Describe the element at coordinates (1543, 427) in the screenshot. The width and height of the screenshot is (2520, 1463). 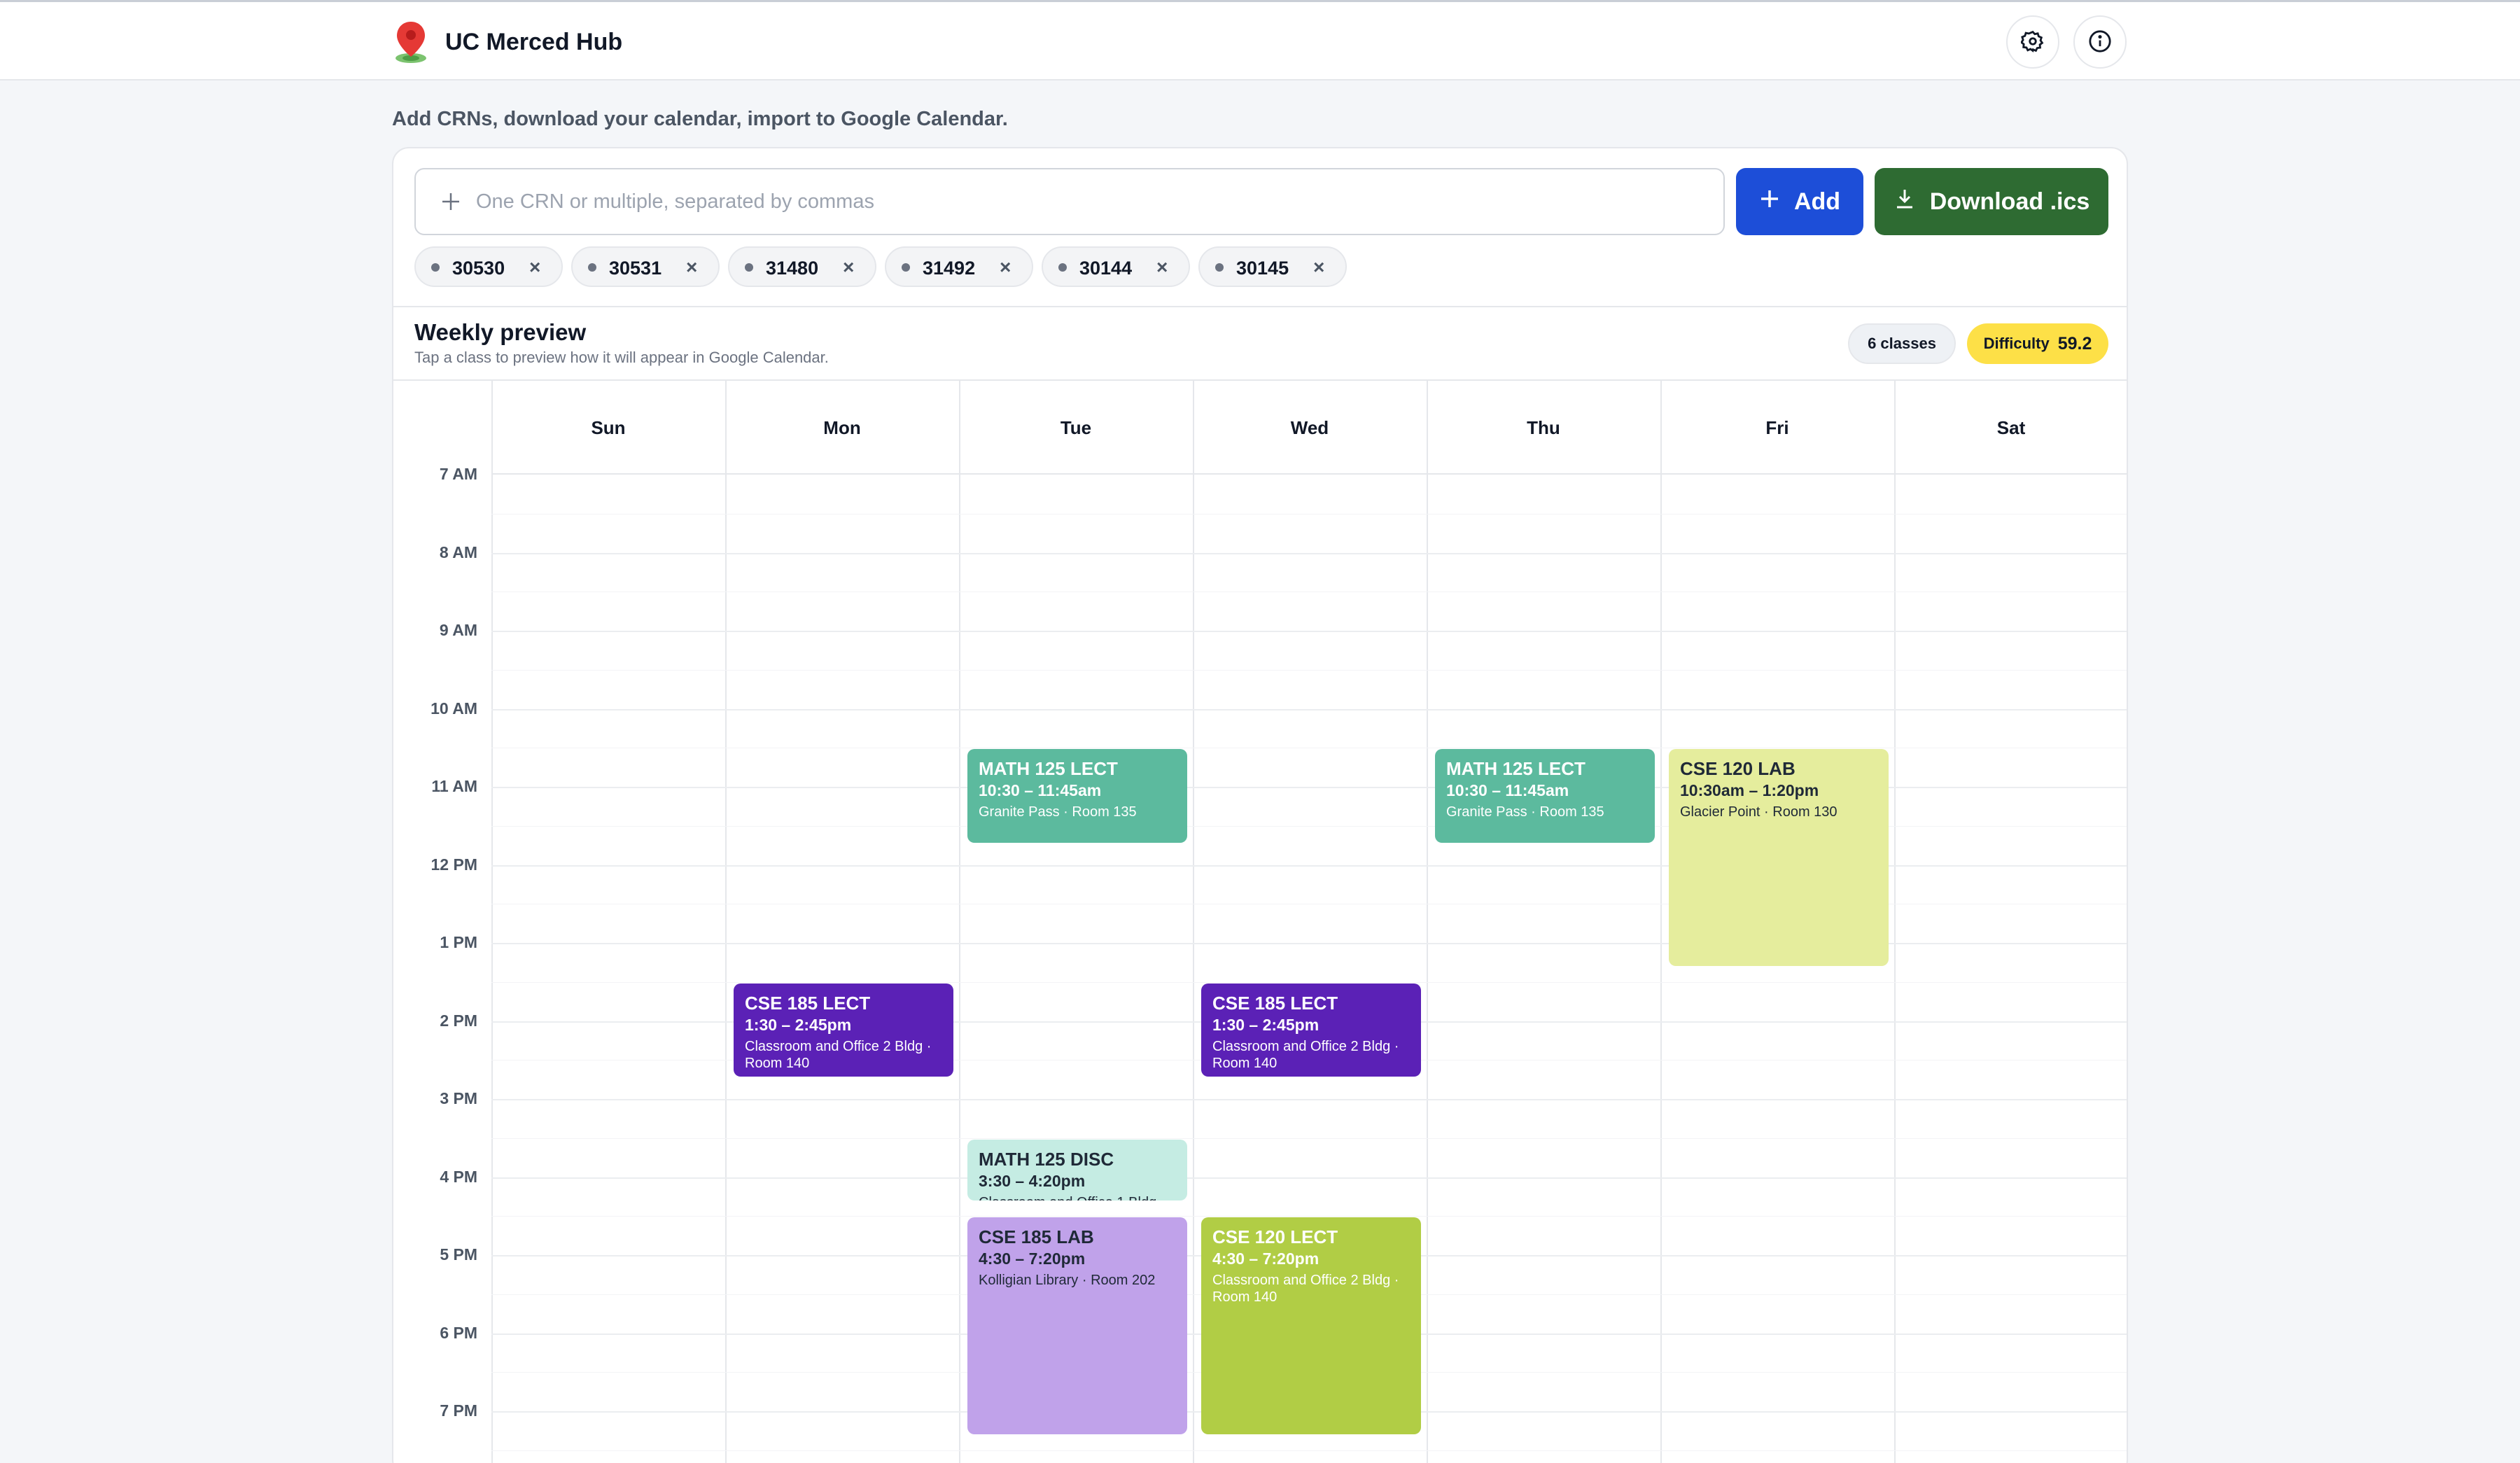
I see `day-header-thu: Thu` at that location.